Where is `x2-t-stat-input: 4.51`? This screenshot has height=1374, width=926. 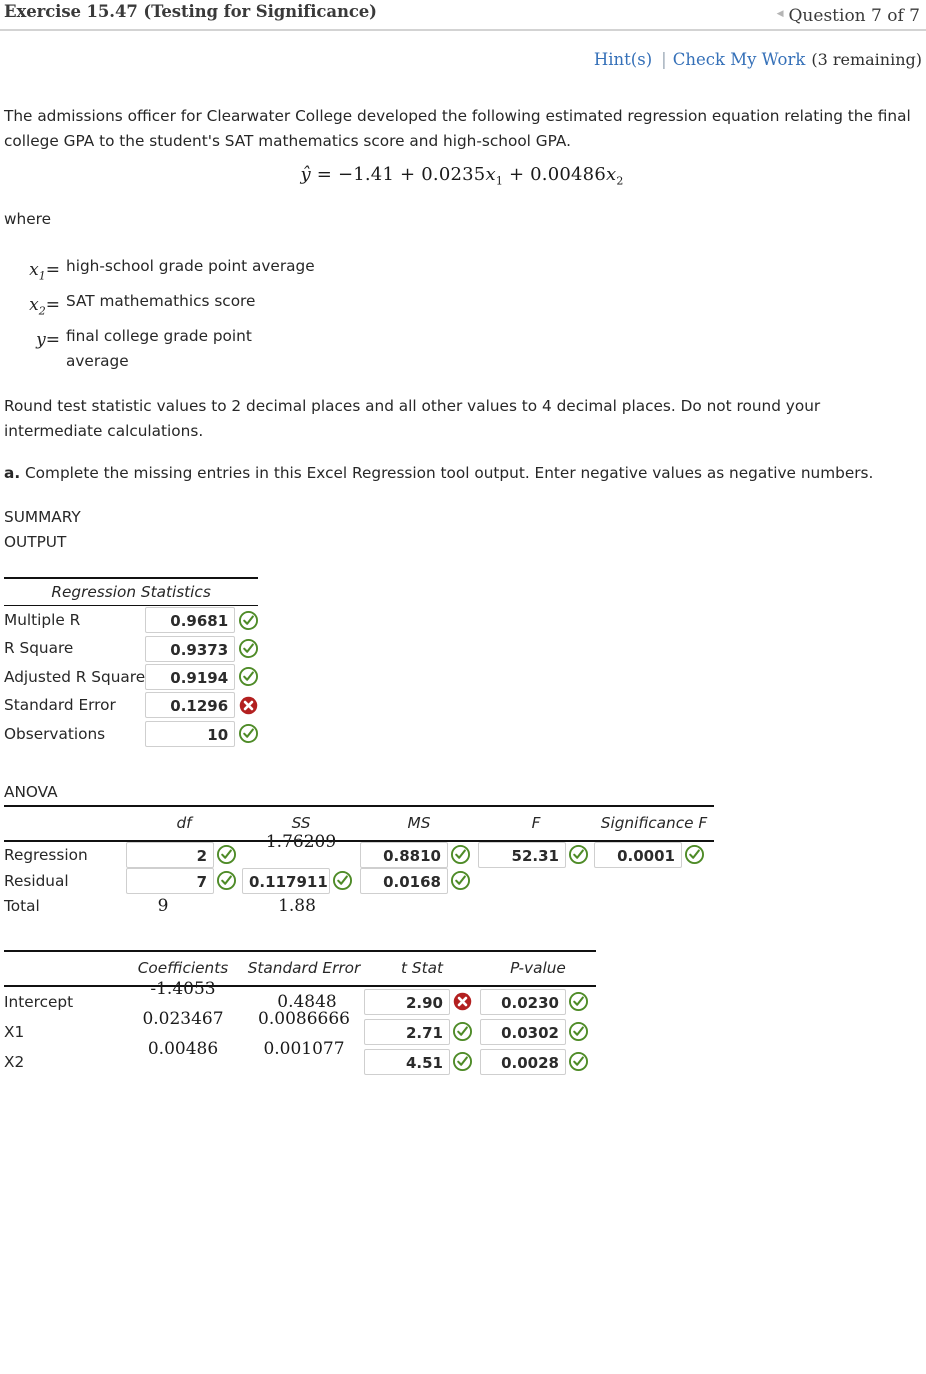
x2-t-stat-input: 4.51 is located at coordinates (407, 1061).